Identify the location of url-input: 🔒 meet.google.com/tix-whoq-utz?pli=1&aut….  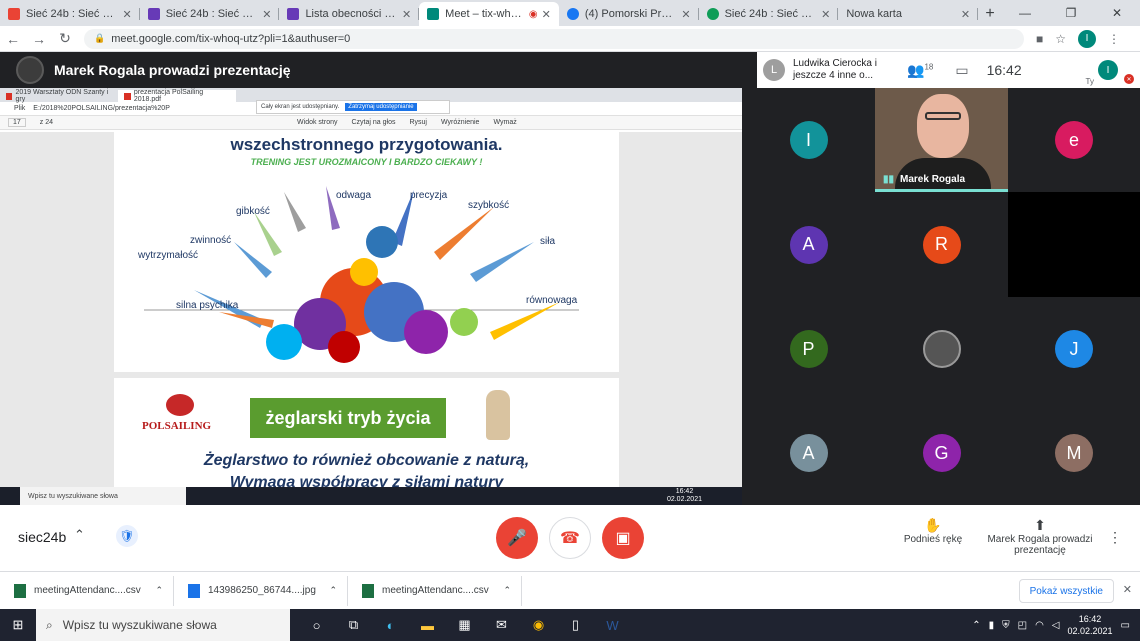
(554, 38).